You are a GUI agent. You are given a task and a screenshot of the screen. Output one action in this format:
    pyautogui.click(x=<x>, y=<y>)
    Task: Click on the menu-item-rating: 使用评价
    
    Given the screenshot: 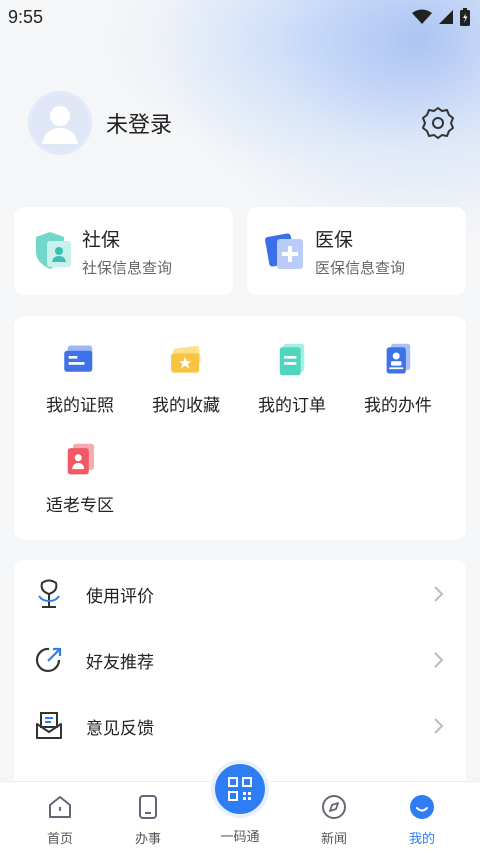 What is the action you would take?
    pyautogui.click(x=240, y=594)
    